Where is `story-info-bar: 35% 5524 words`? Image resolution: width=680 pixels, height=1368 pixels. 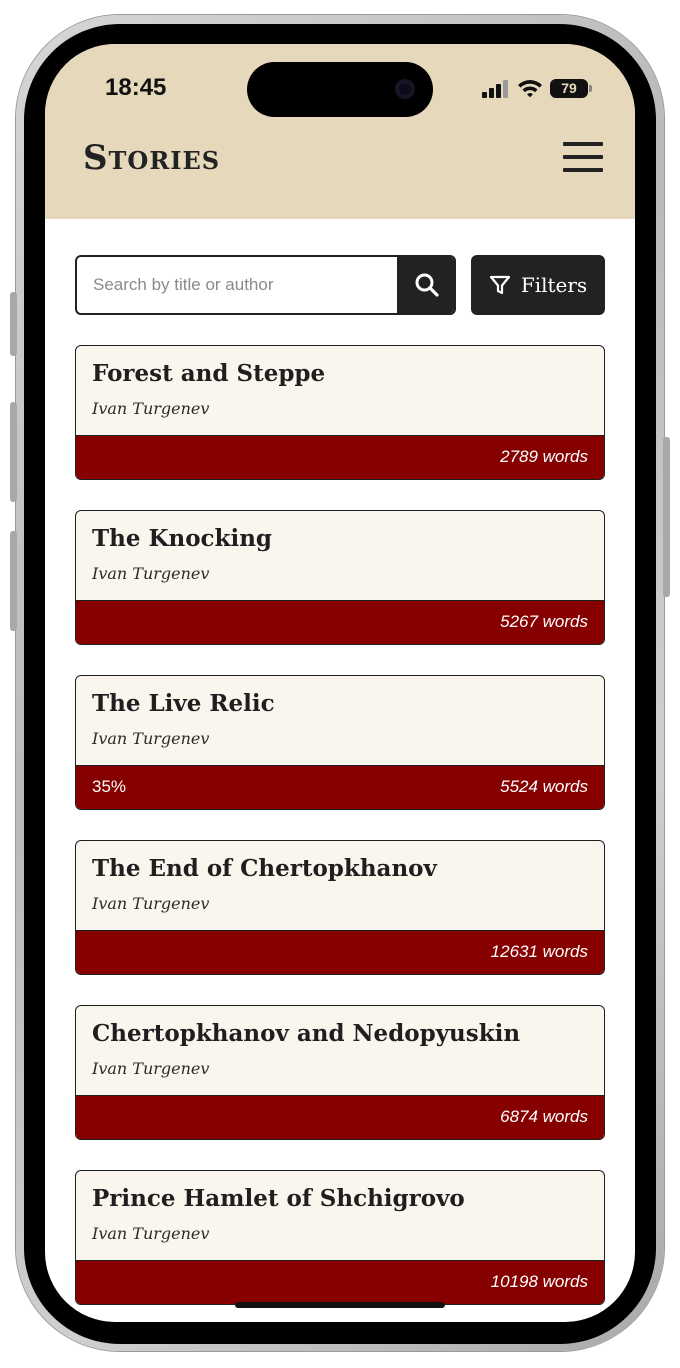 story-info-bar: 35% 5524 words is located at coordinates (340, 787).